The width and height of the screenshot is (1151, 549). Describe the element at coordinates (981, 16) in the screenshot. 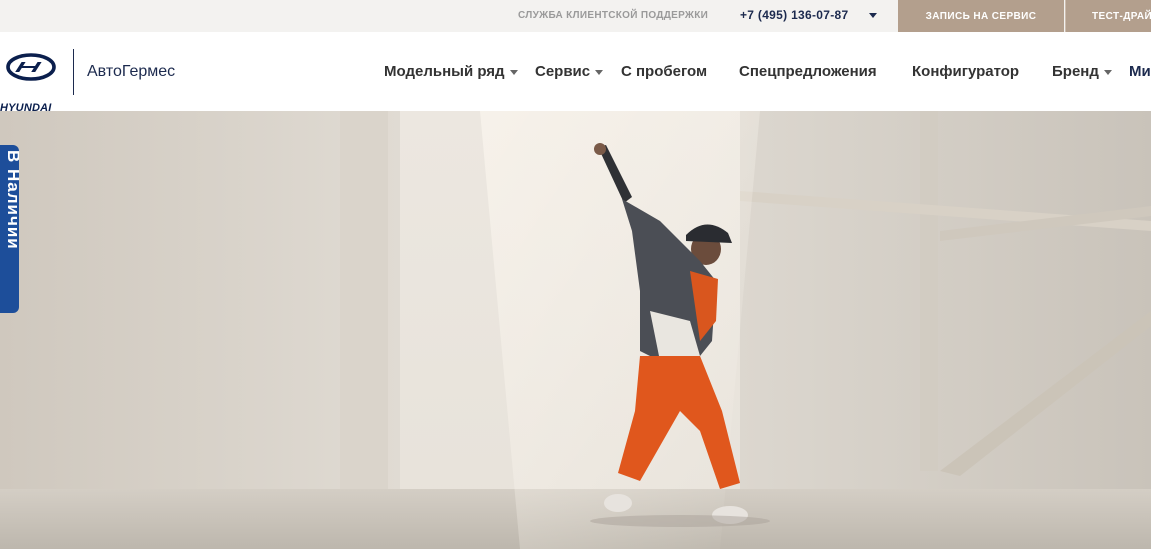

I see `service-booking-button: ЗАПИСЬ НА СЕРВИС` at that location.